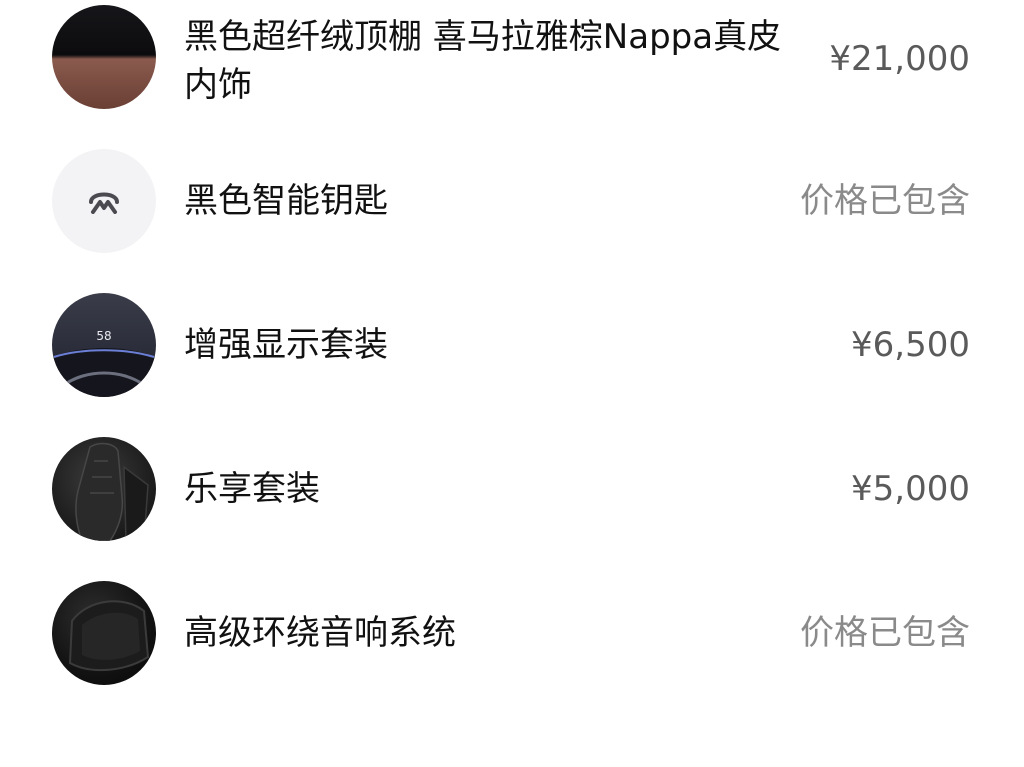  I want to click on audio-system-image, so click(104, 633).